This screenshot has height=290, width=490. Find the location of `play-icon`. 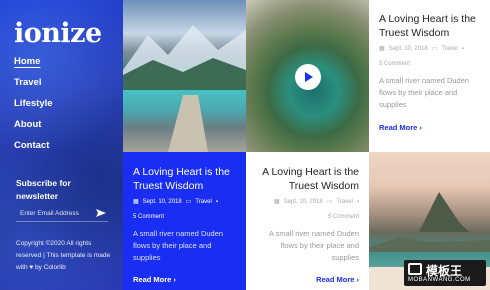

play-icon is located at coordinates (308, 77).